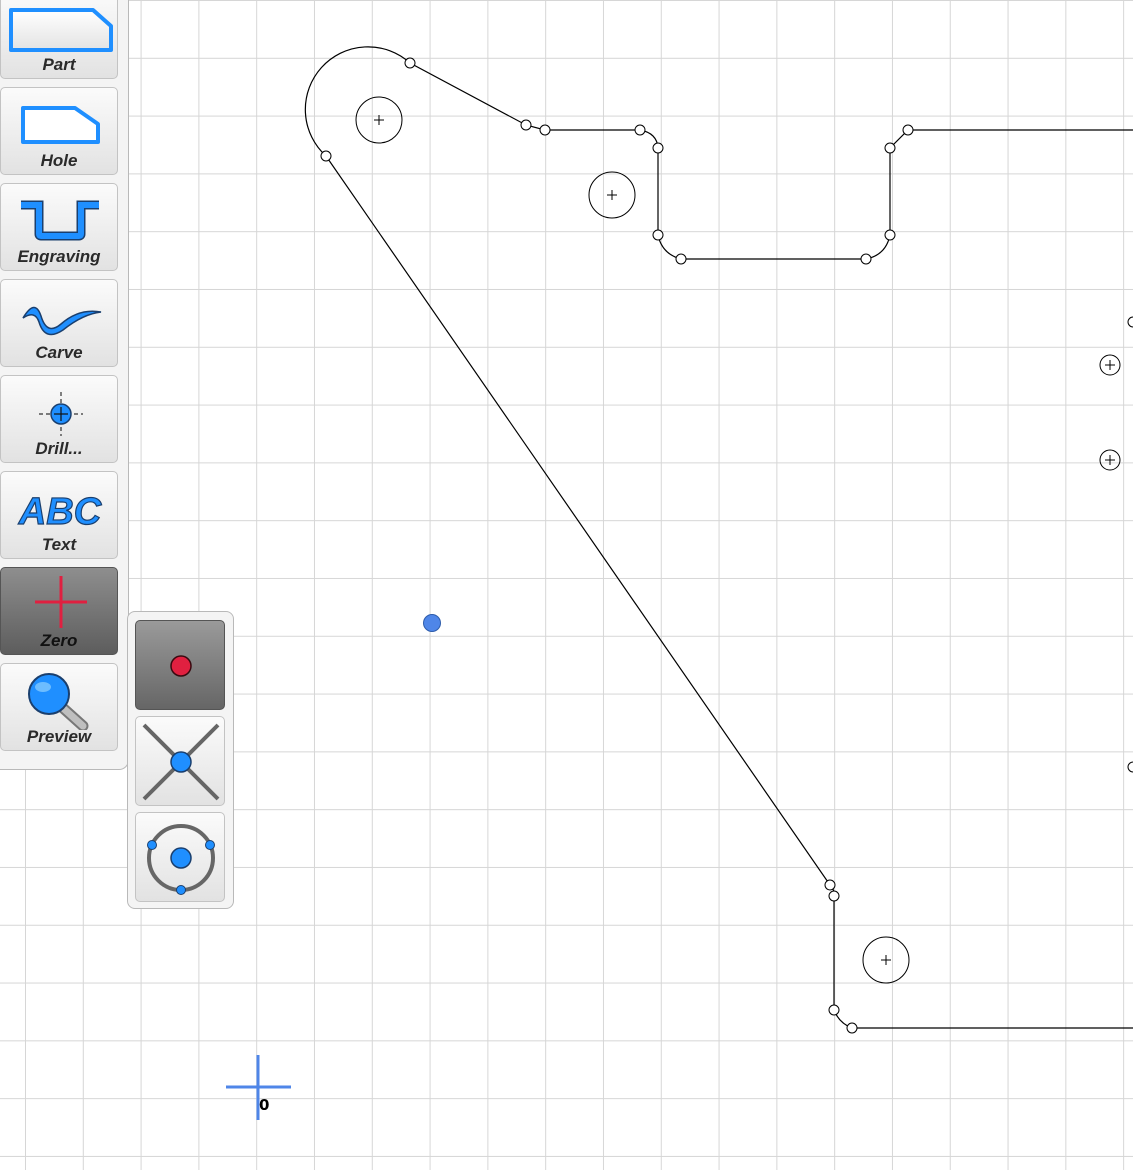 This screenshot has height=1170, width=1133. What do you see at coordinates (59, 64) in the screenshot?
I see `part-tool-label: Part` at bounding box center [59, 64].